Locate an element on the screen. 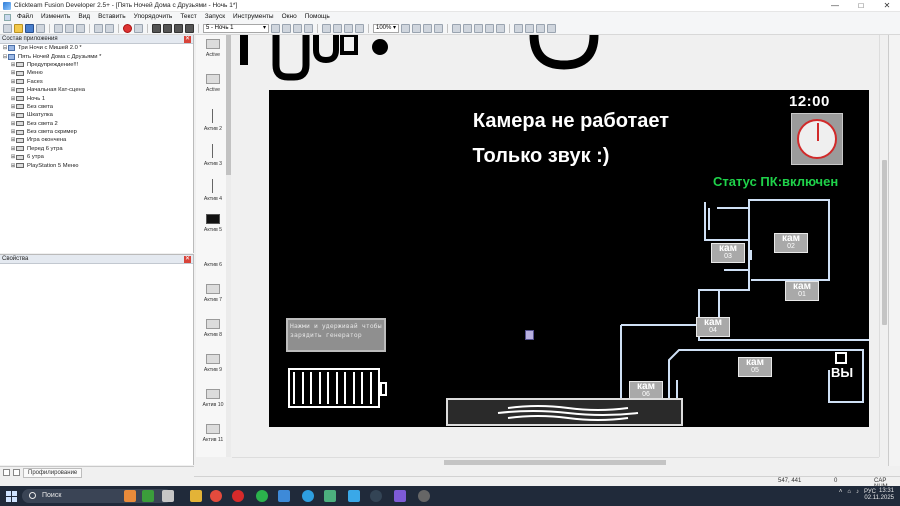 This screenshot has width=900, height=506. camera-04-button: кам 04 is located at coordinates (713, 327).